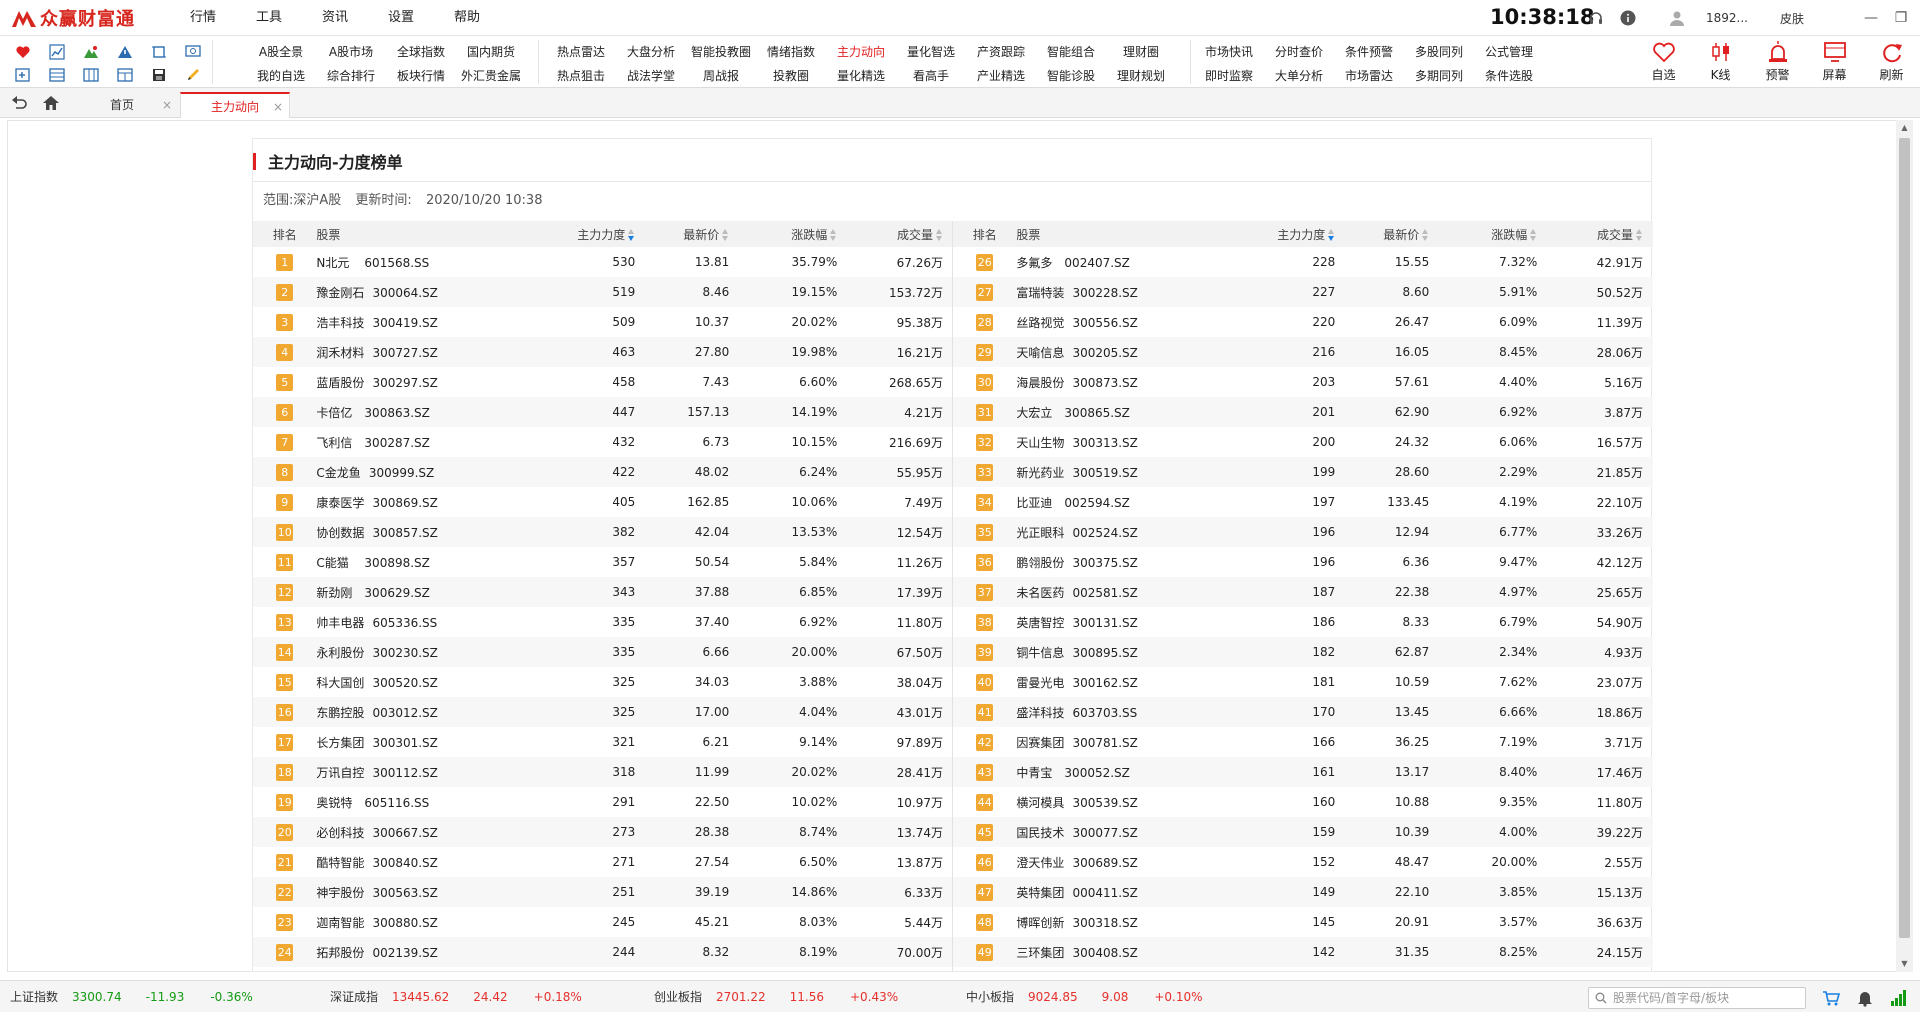 This screenshot has width=1920, height=1013. I want to click on func-market-analysis: 大盘分析, so click(651, 52).